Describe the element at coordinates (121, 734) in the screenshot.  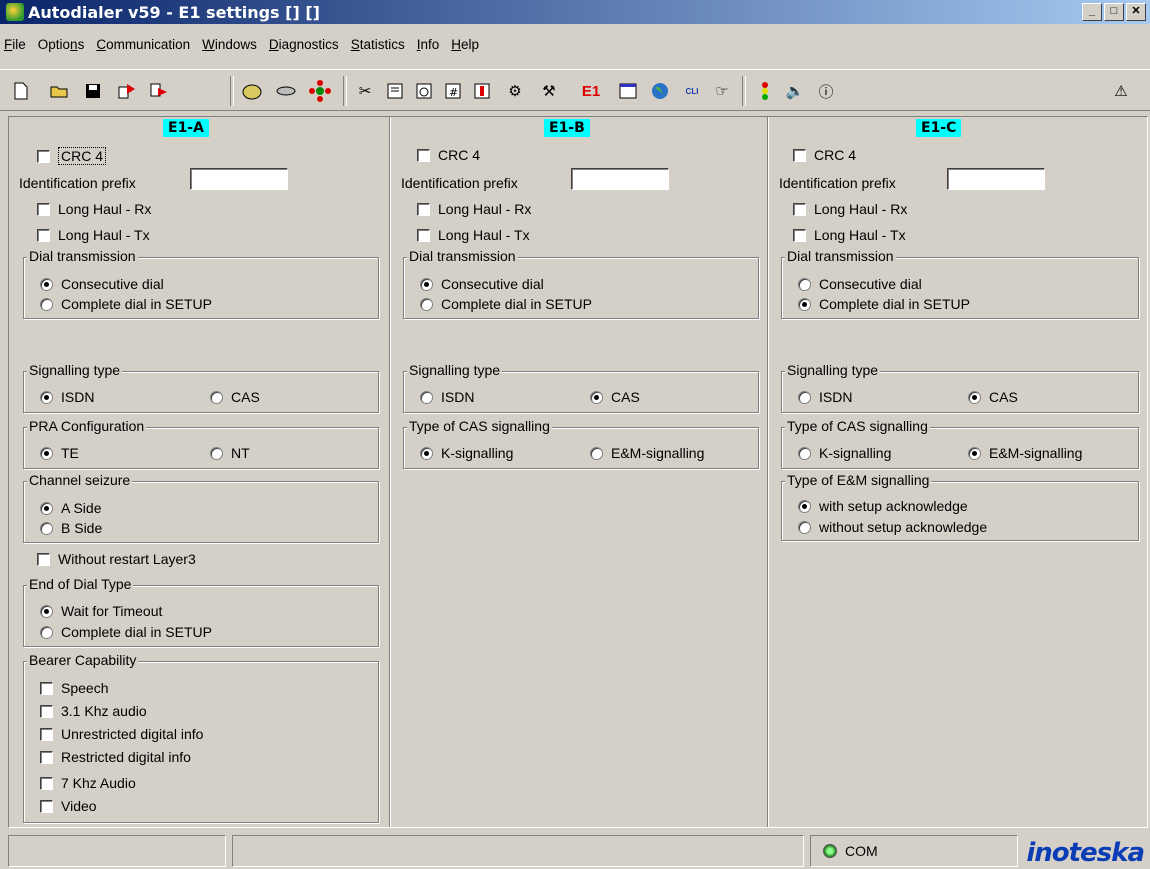
I see `unrestricted-digital-checkbox: Unrestricted digital info` at that location.